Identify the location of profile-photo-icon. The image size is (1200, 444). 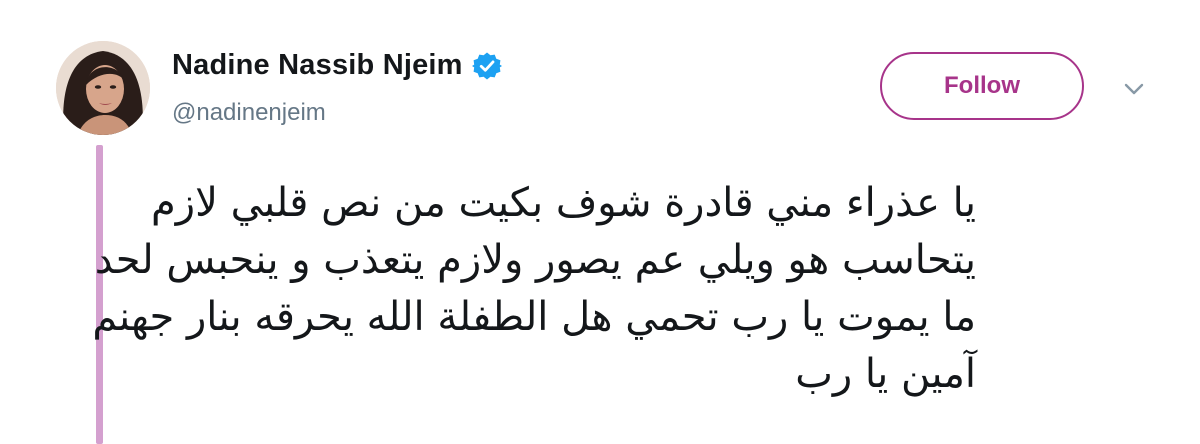
(103, 88).